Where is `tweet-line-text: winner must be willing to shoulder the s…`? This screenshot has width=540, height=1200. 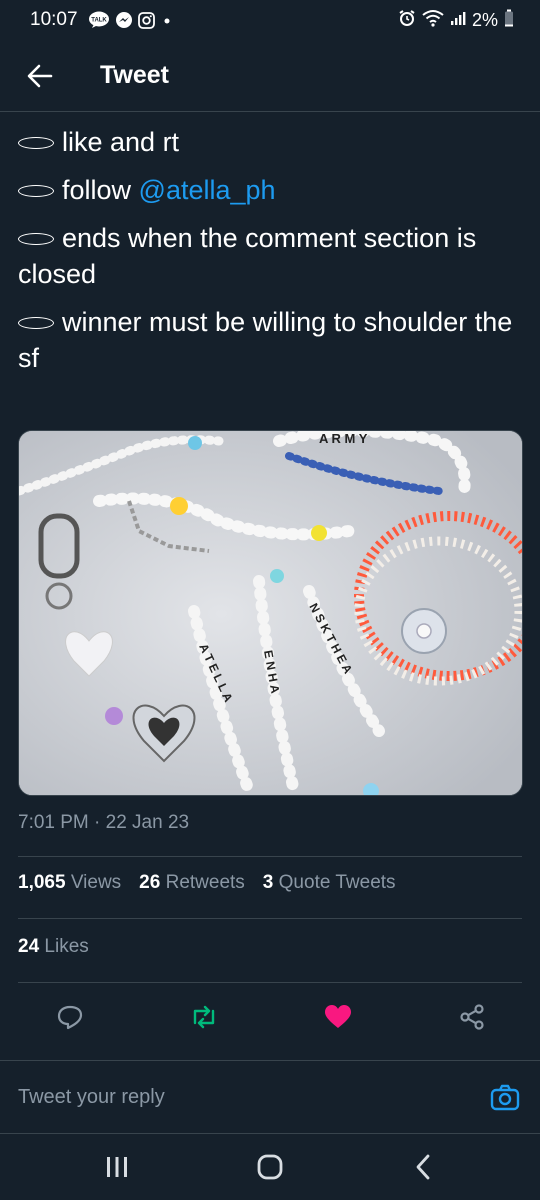
tweet-line-text: winner must be willing to shoulder the s… is located at coordinates (265, 340).